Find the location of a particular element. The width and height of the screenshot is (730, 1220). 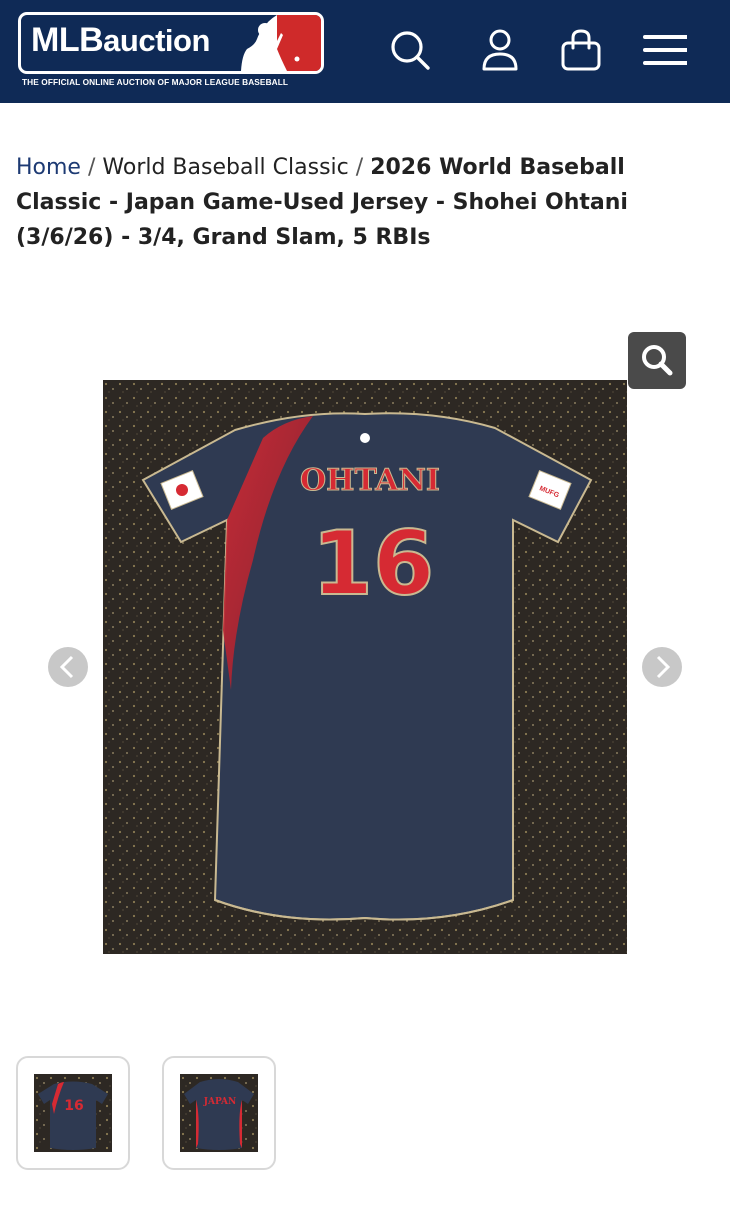

mlb-auction-logo: MLBauction is located at coordinates (171, 43).